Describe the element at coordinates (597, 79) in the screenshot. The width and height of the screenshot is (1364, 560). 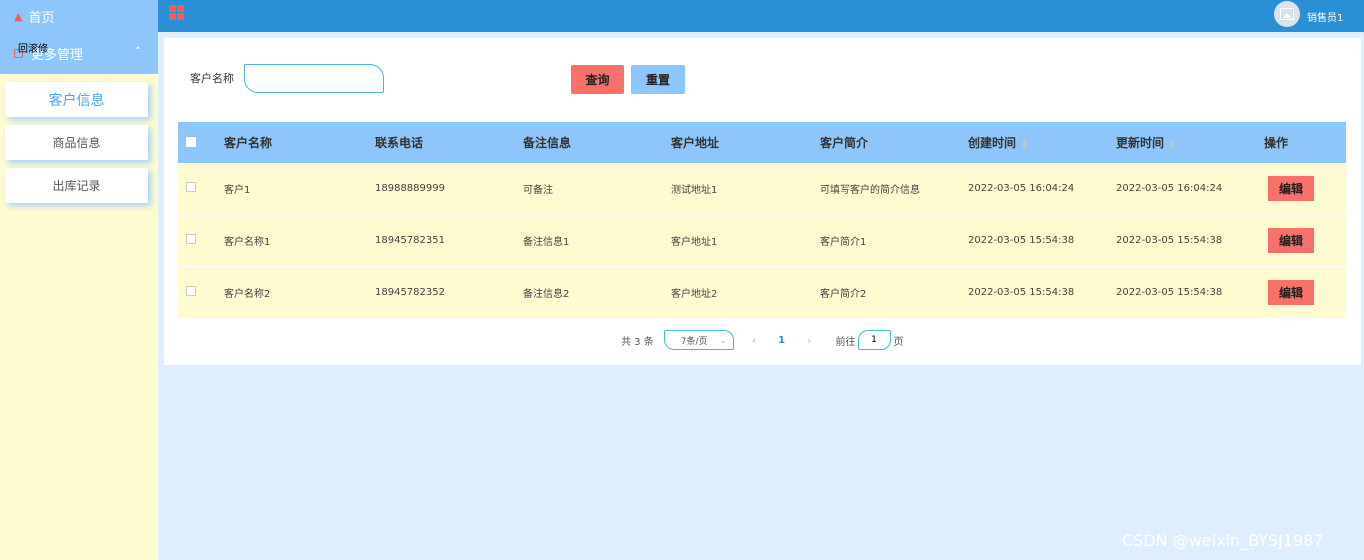
I see `query-button: 查询` at that location.